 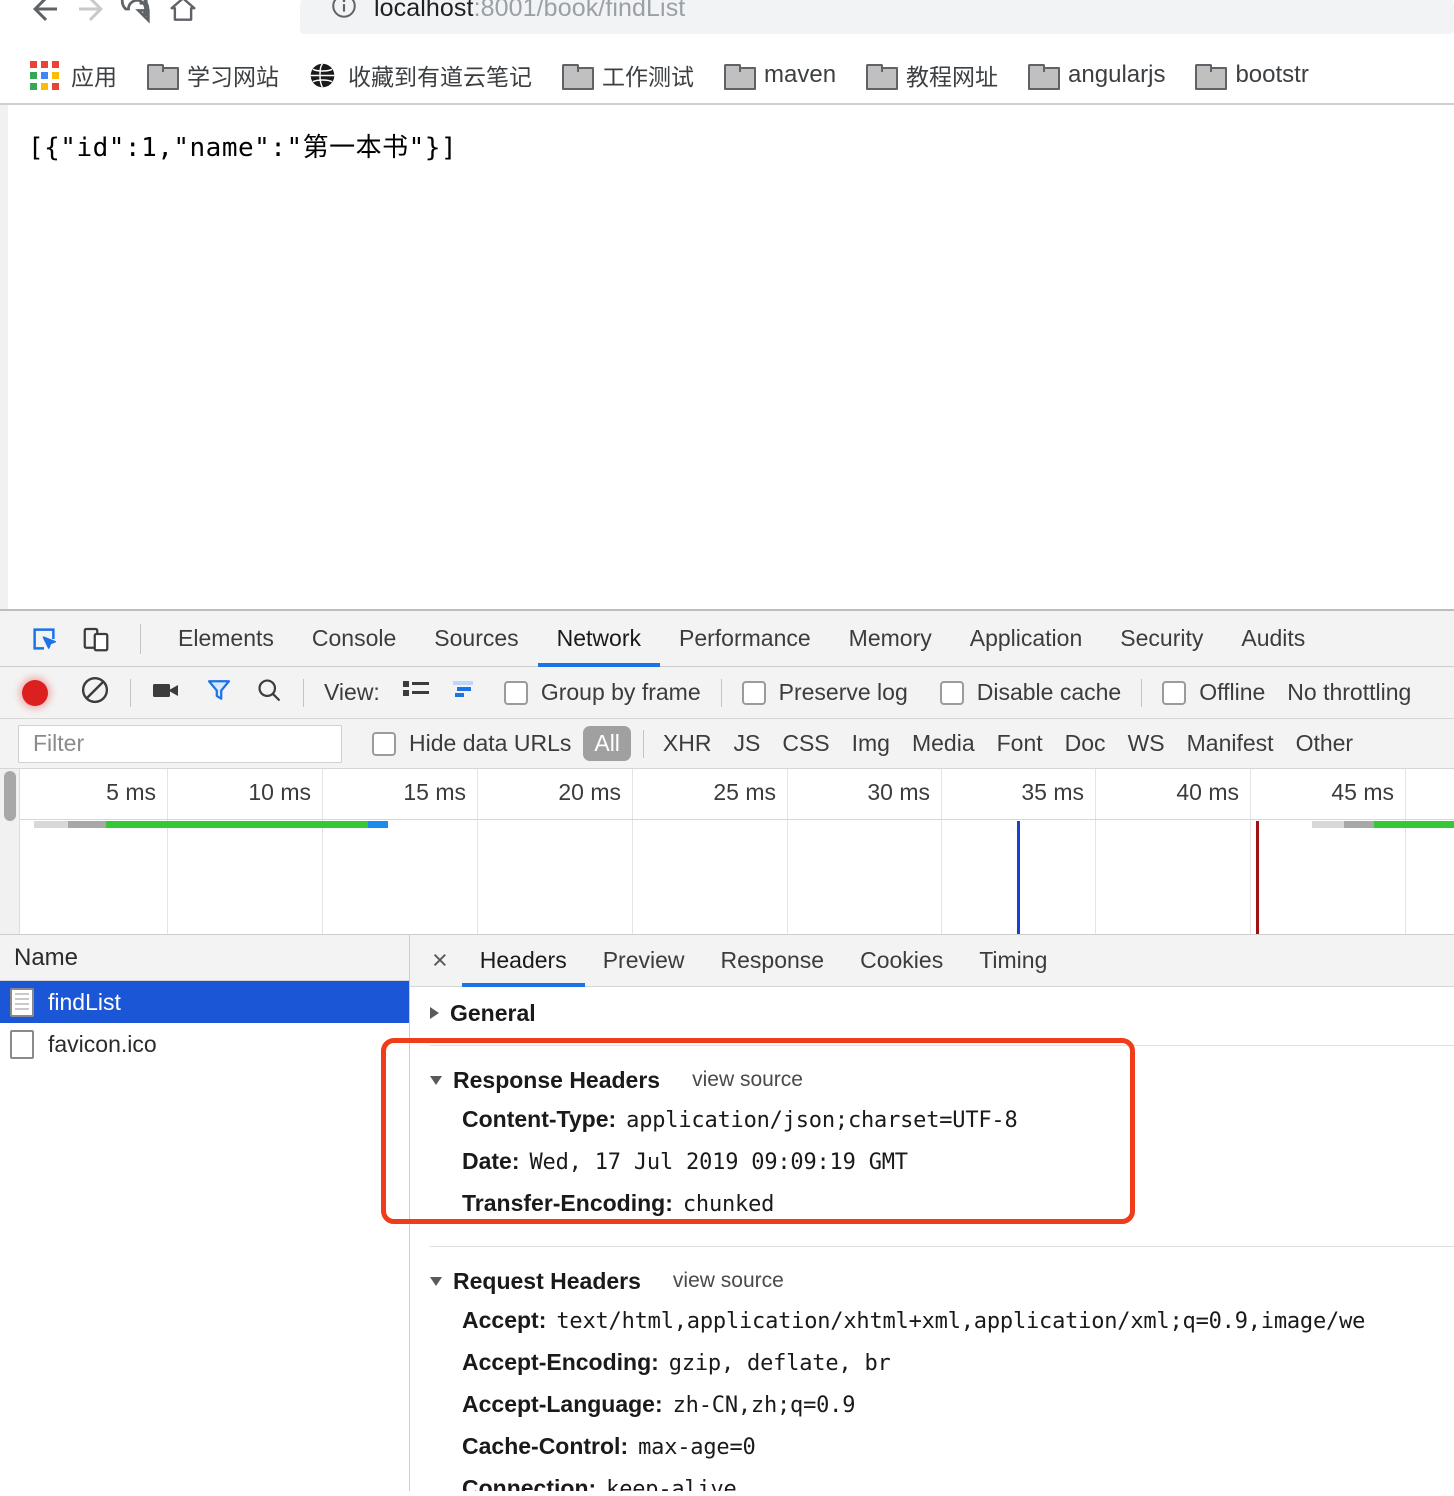 What do you see at coordinates (932, 75) in the screenshot?
I see `bookmark-folder-tutorial: 教程网址` at bounding box center [932, 75].